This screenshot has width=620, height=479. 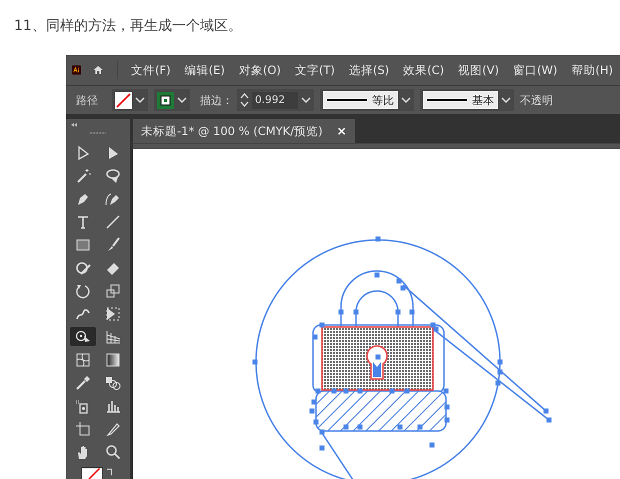 I want to click on collapse-icon, so click(x=74, y=125).